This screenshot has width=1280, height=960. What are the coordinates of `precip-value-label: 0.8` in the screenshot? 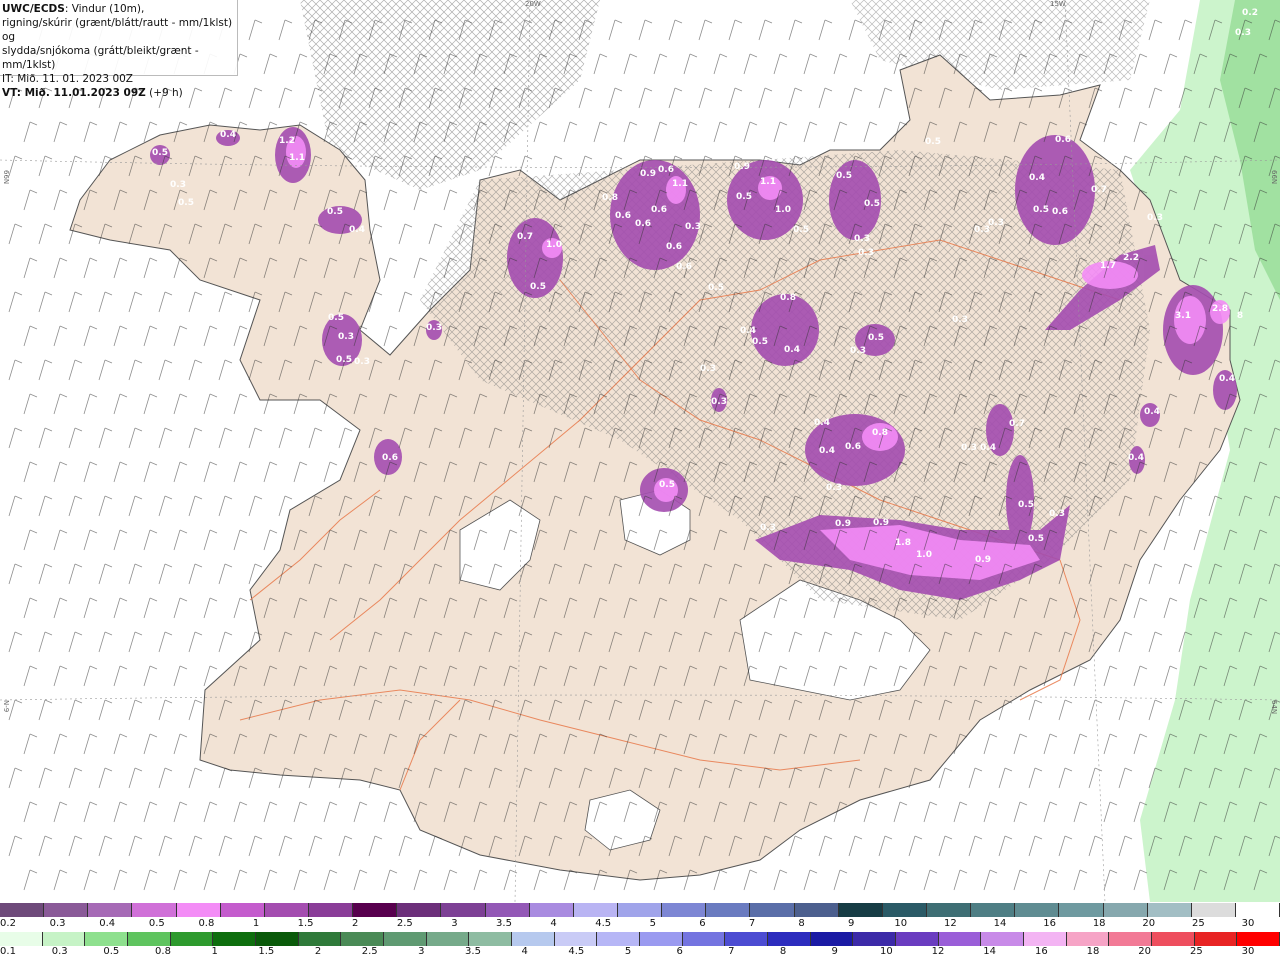 It's located at (610, 198).